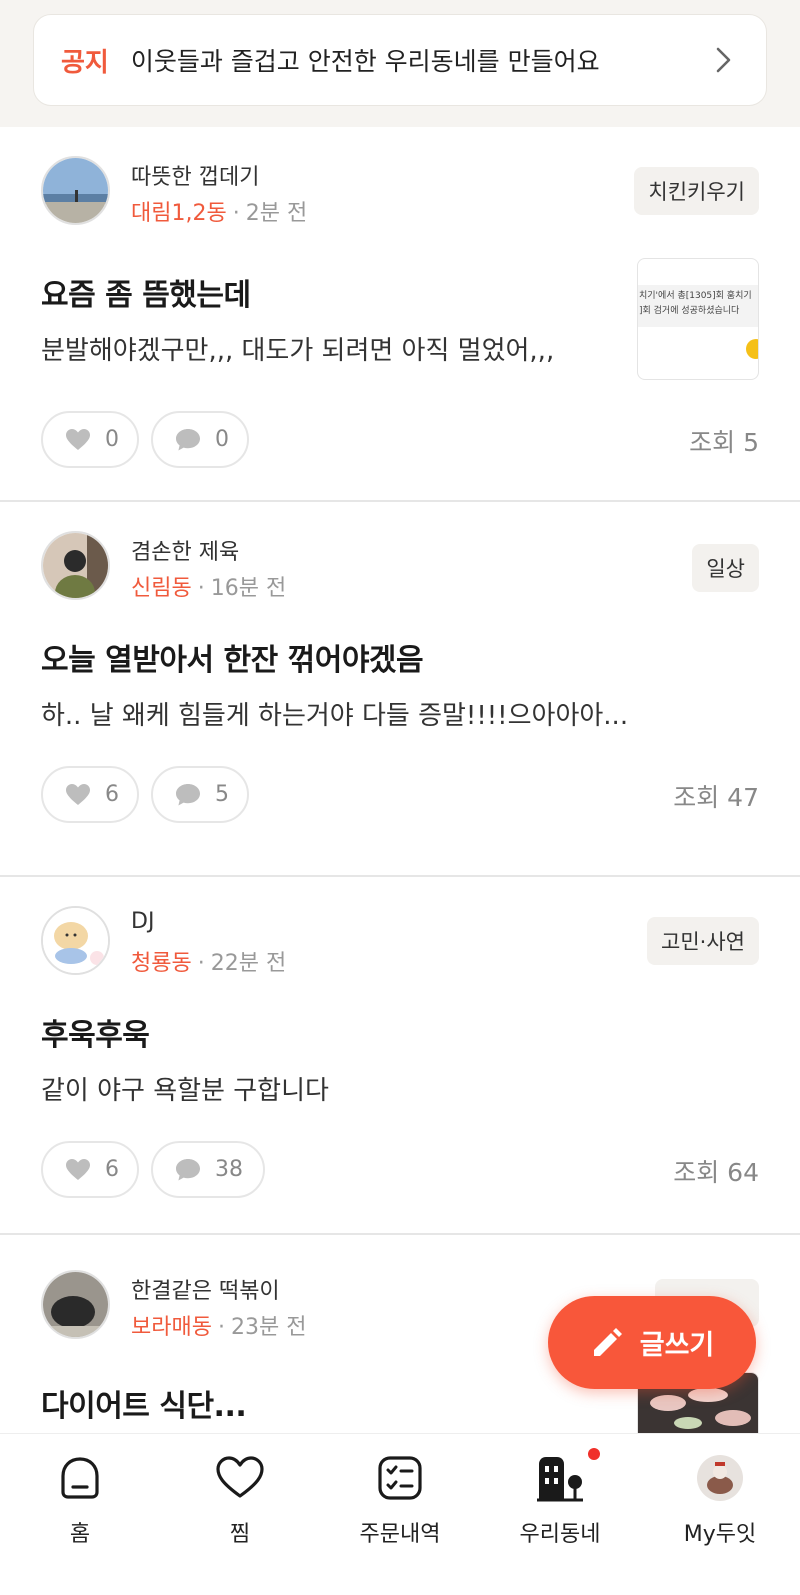 This screenshot has height=1595, width=800. I want to click on comment-button: 0, so click(200, 439).